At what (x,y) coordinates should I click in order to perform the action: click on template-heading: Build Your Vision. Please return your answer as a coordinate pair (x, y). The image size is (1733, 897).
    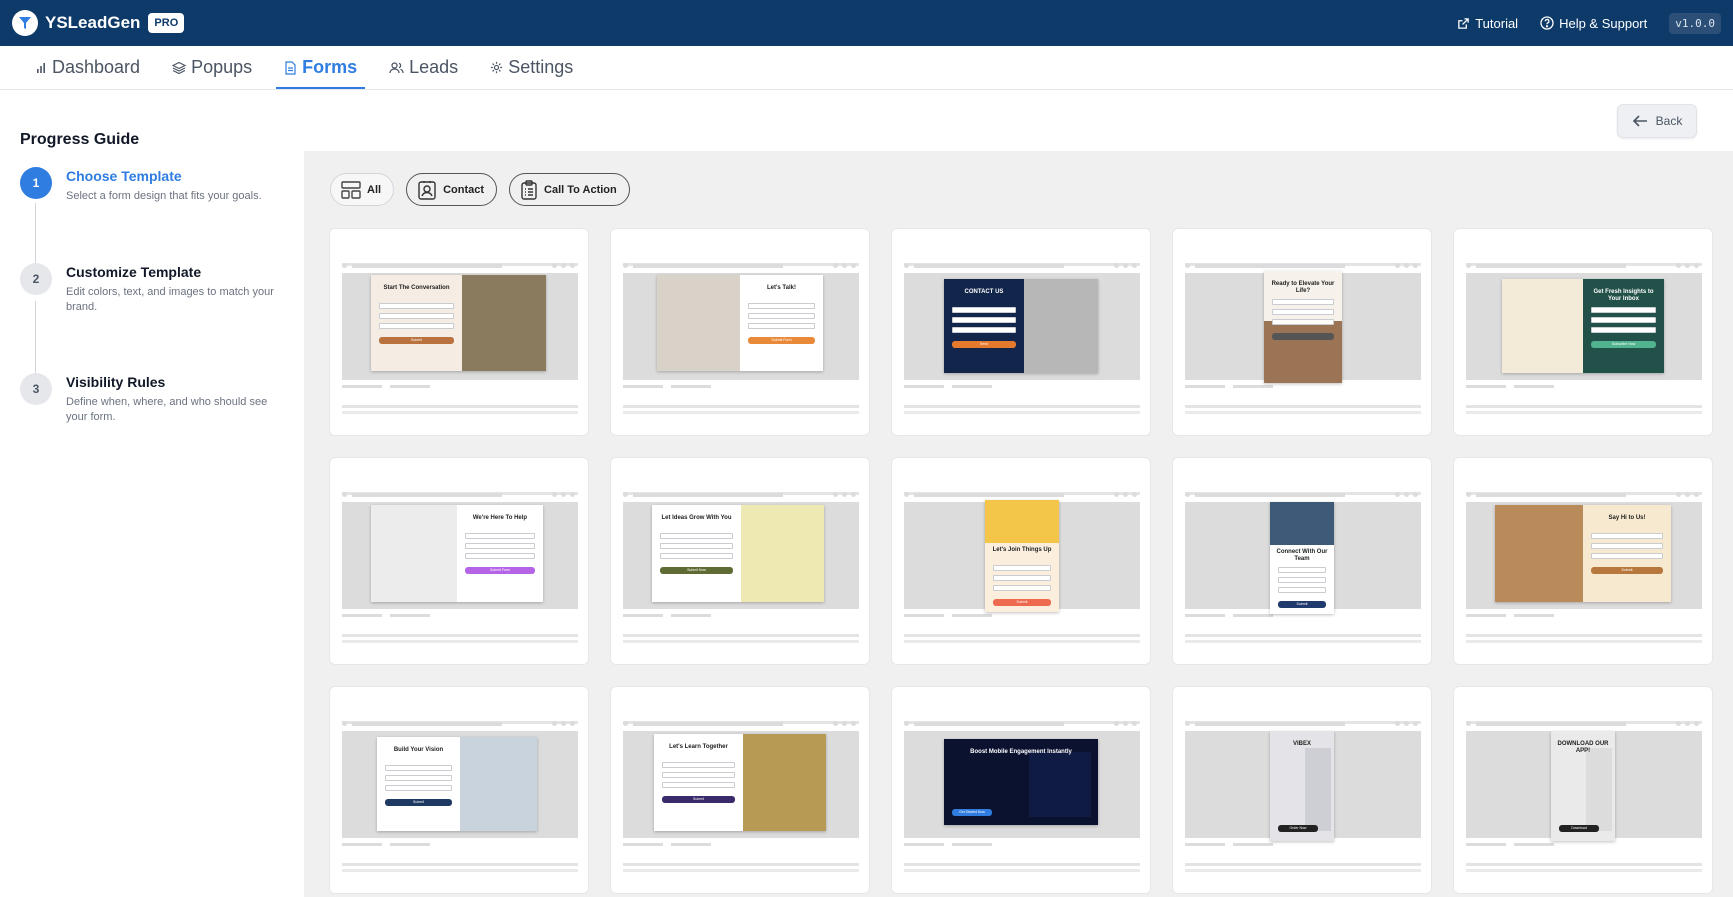
    Looking at the image, I should click on (418, 750).